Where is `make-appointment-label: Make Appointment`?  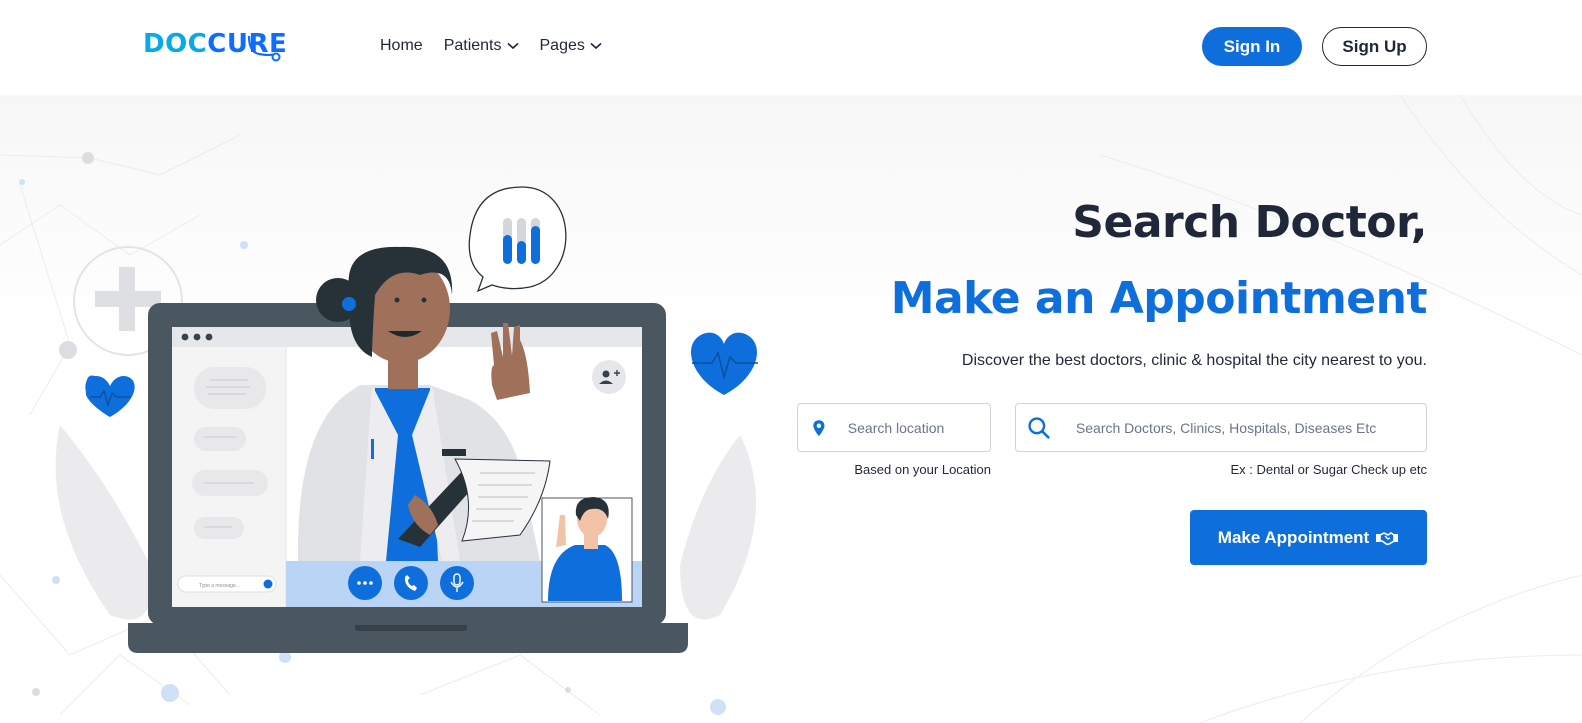 make-appointment-label: Make Appointment is located at coordinates (1293, 537).